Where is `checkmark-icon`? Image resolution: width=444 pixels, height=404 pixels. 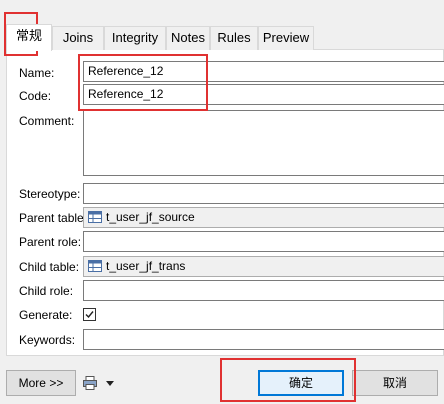
checkmark-icon is located at coordinates (89, 315).